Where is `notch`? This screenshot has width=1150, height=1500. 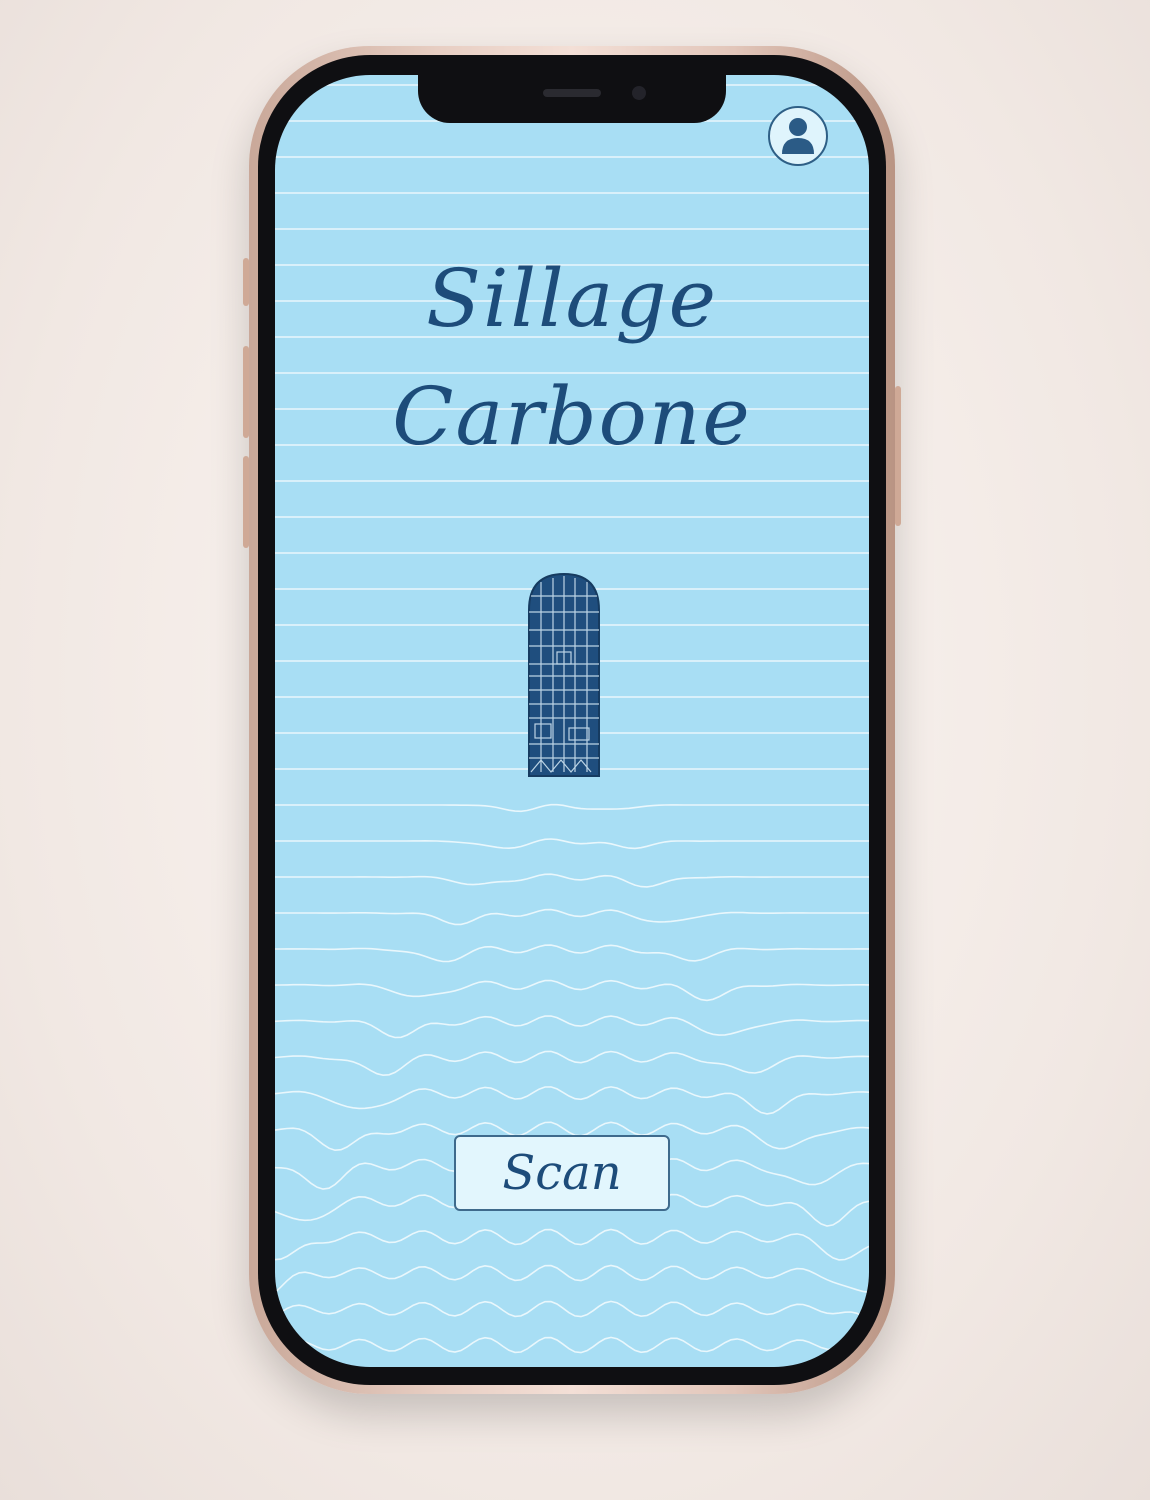 notch is located at coordinates (572, 99).